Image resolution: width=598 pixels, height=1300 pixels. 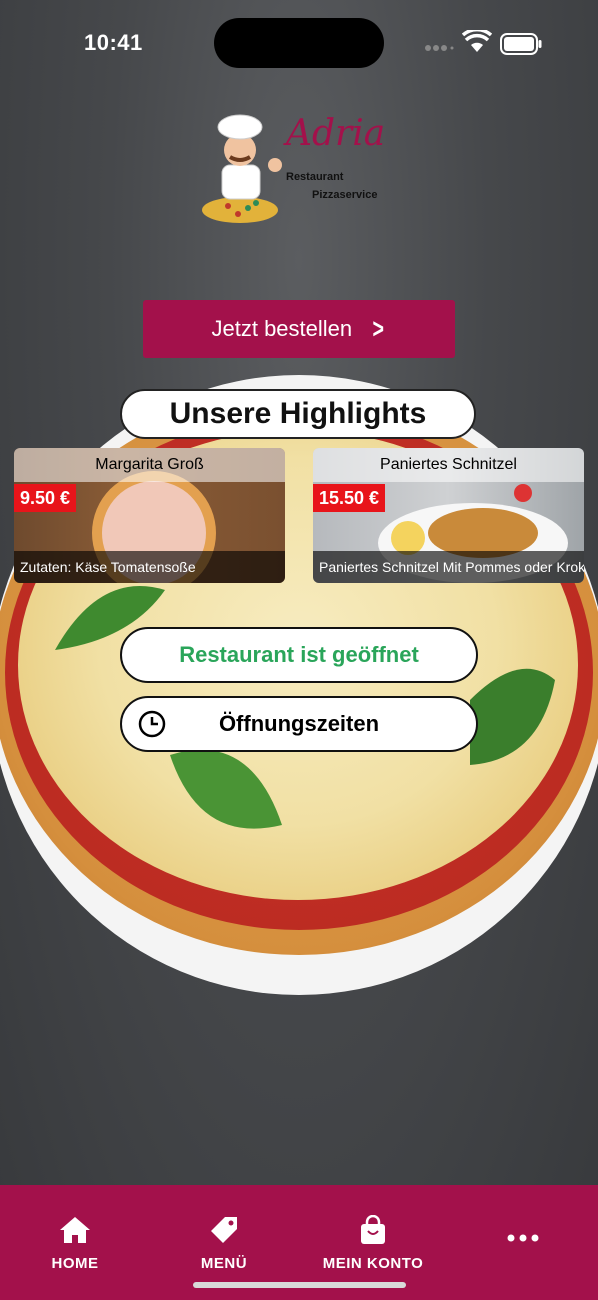 I want to click on nav-label-menu: MENÜ, so click(x=224, y=1263).